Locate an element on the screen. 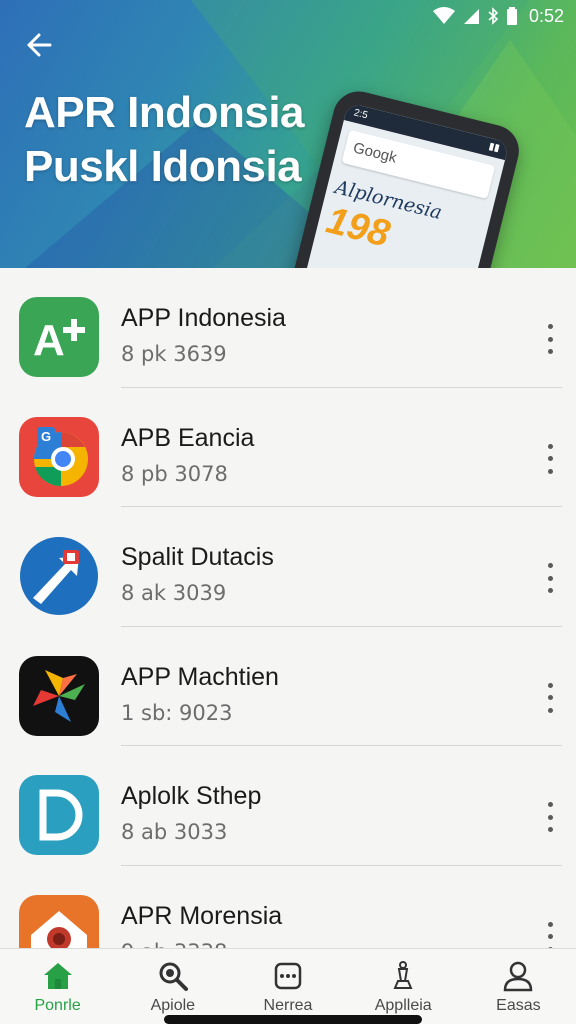 This screenshot has height=1024, width=576. home-target-icon is located at coordinates (59, 921).